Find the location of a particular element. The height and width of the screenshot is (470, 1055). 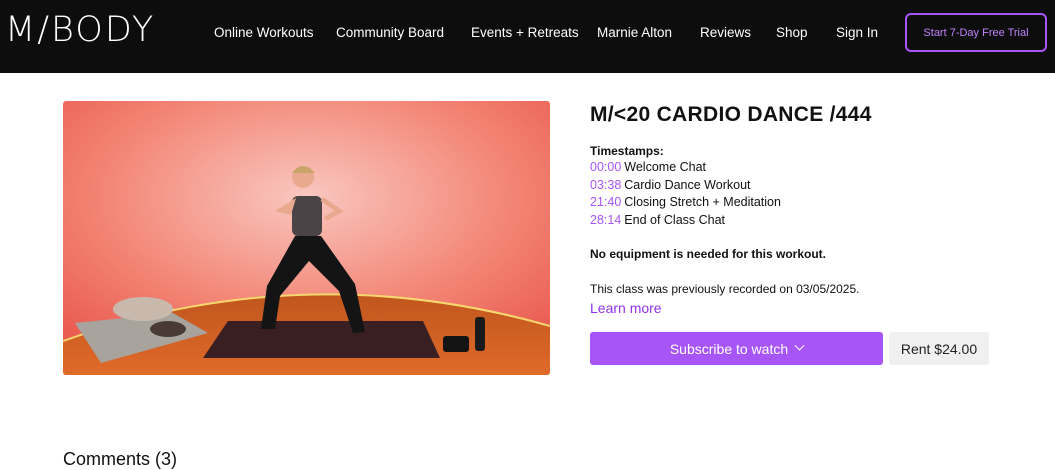

start-free-trial-button: Start 7-Day Free Trial is located at coordinates (976, 32).